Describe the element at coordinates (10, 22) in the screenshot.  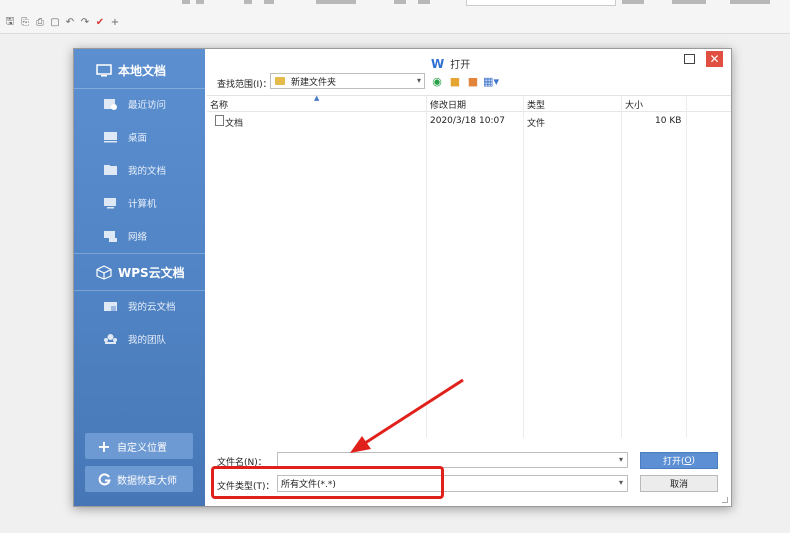
I see `save-icon: 🖫` at that location.